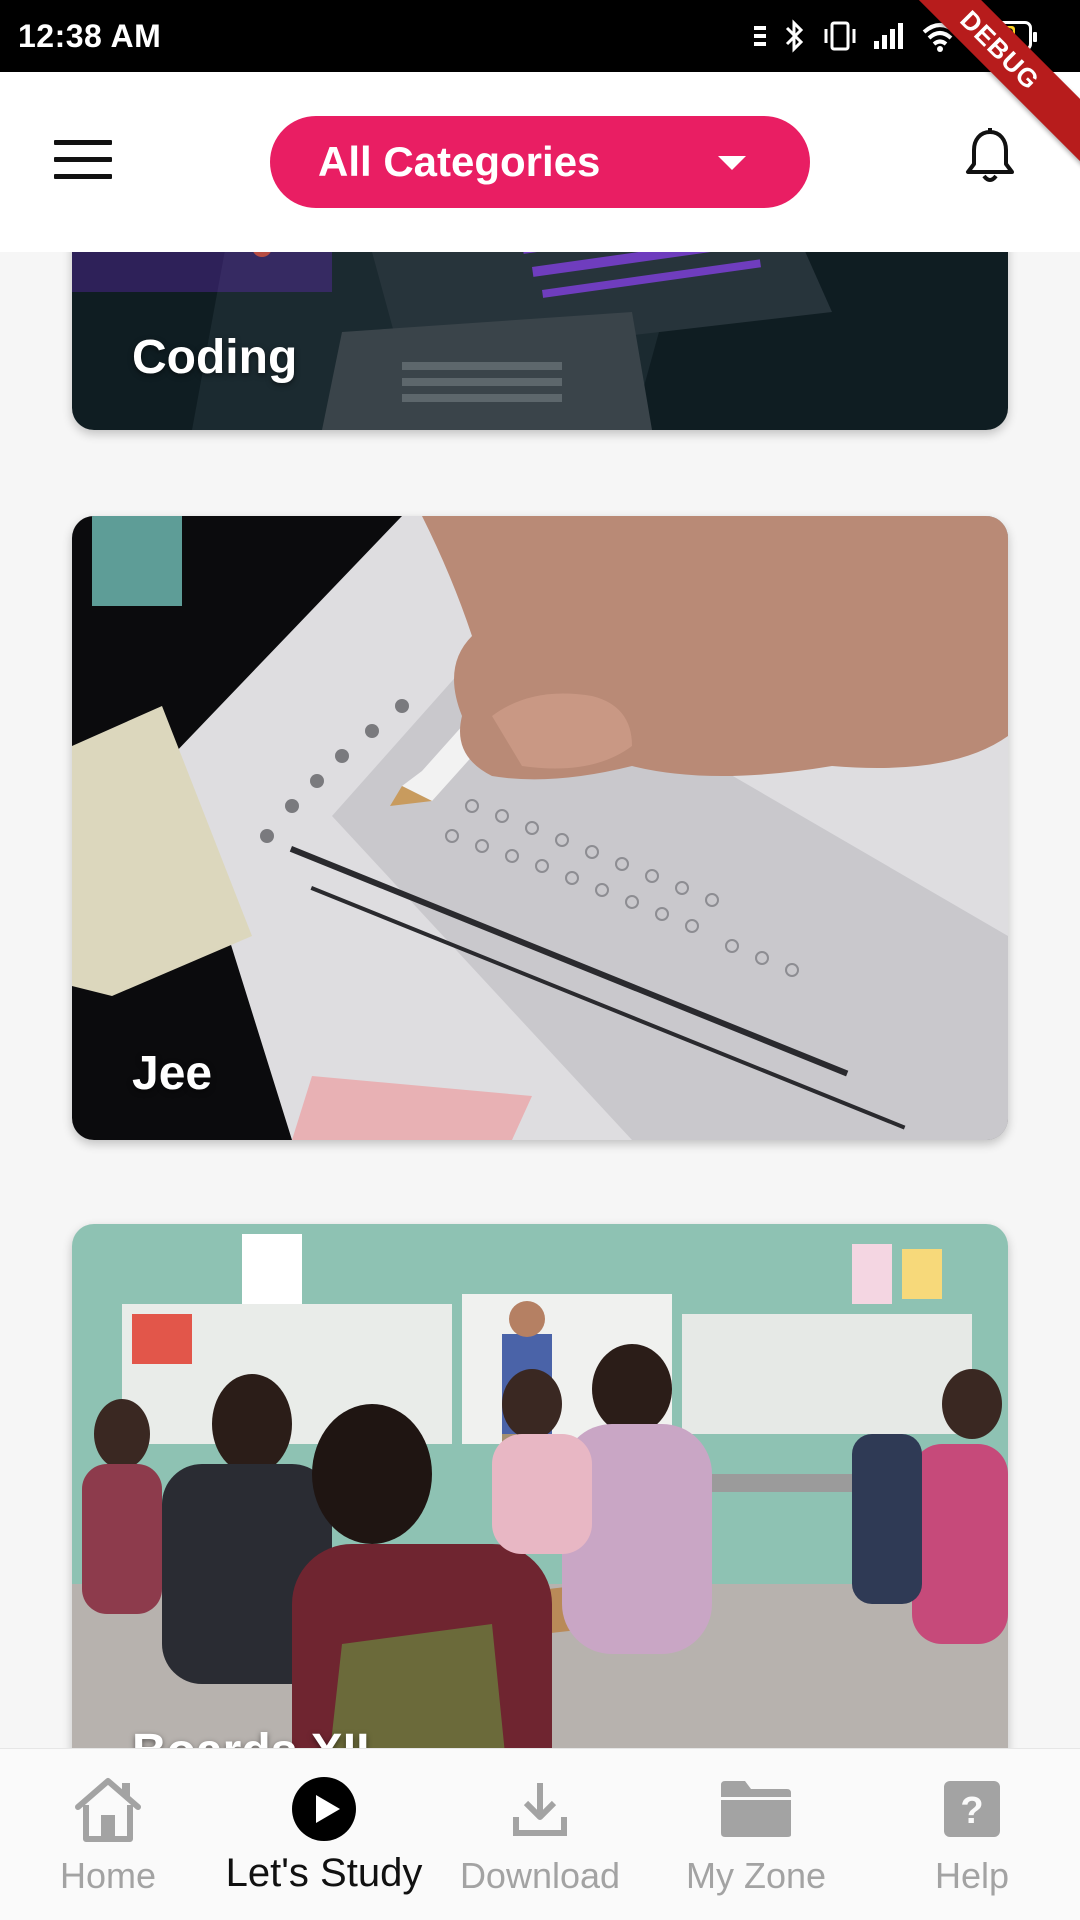  I want to click on nav-label: Let's Study, so click(324, 1873).